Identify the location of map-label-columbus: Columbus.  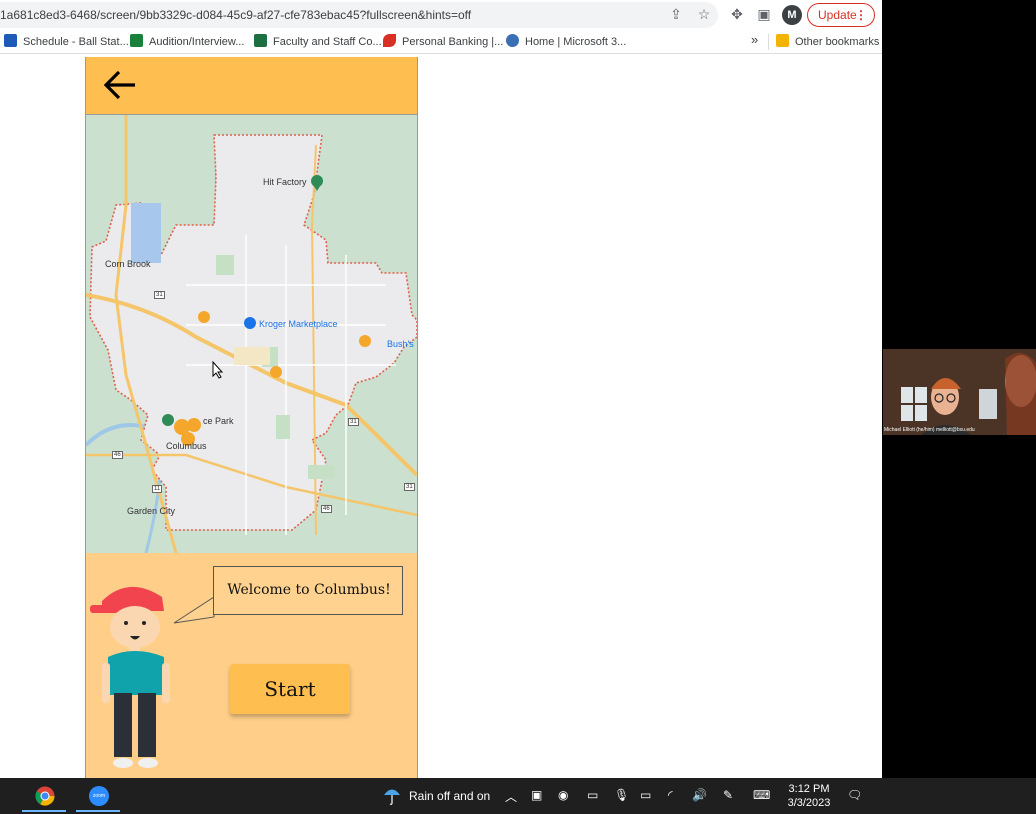
(186, 446).